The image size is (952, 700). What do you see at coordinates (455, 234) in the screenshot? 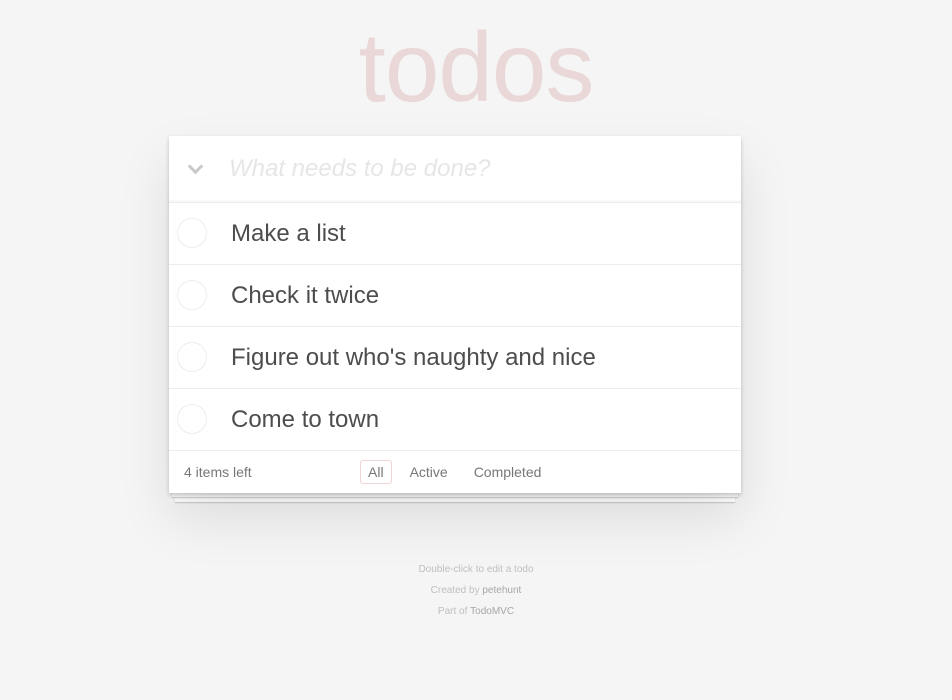
I see `todo-item: Make a list` at bounding box center [455, 234].